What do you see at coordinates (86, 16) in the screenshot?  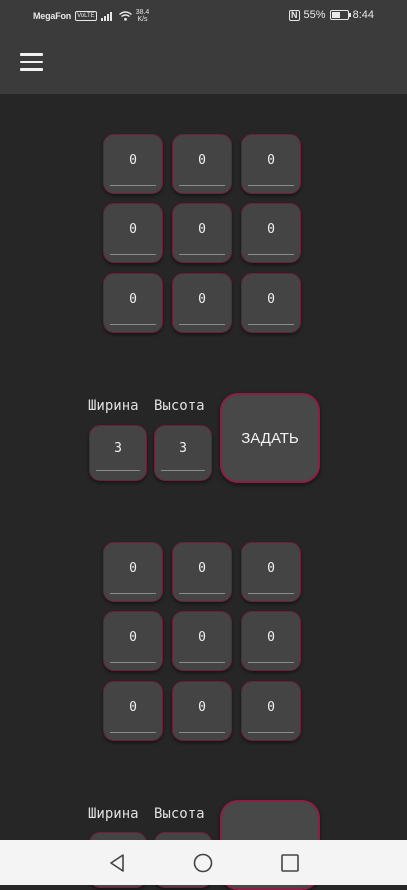 I see `volte-badge: VoLTE` at bounding box center [86, 16].